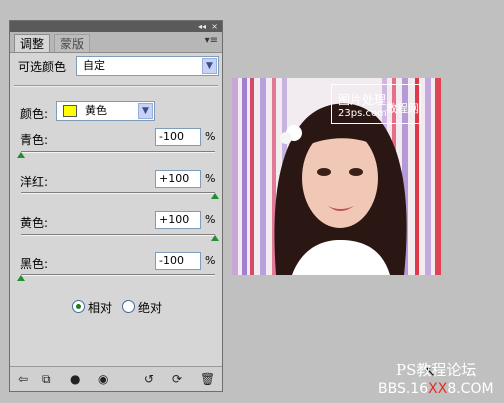 The image size is (504, 403). I want to click on black-value-input: -100, so click(178, 261).